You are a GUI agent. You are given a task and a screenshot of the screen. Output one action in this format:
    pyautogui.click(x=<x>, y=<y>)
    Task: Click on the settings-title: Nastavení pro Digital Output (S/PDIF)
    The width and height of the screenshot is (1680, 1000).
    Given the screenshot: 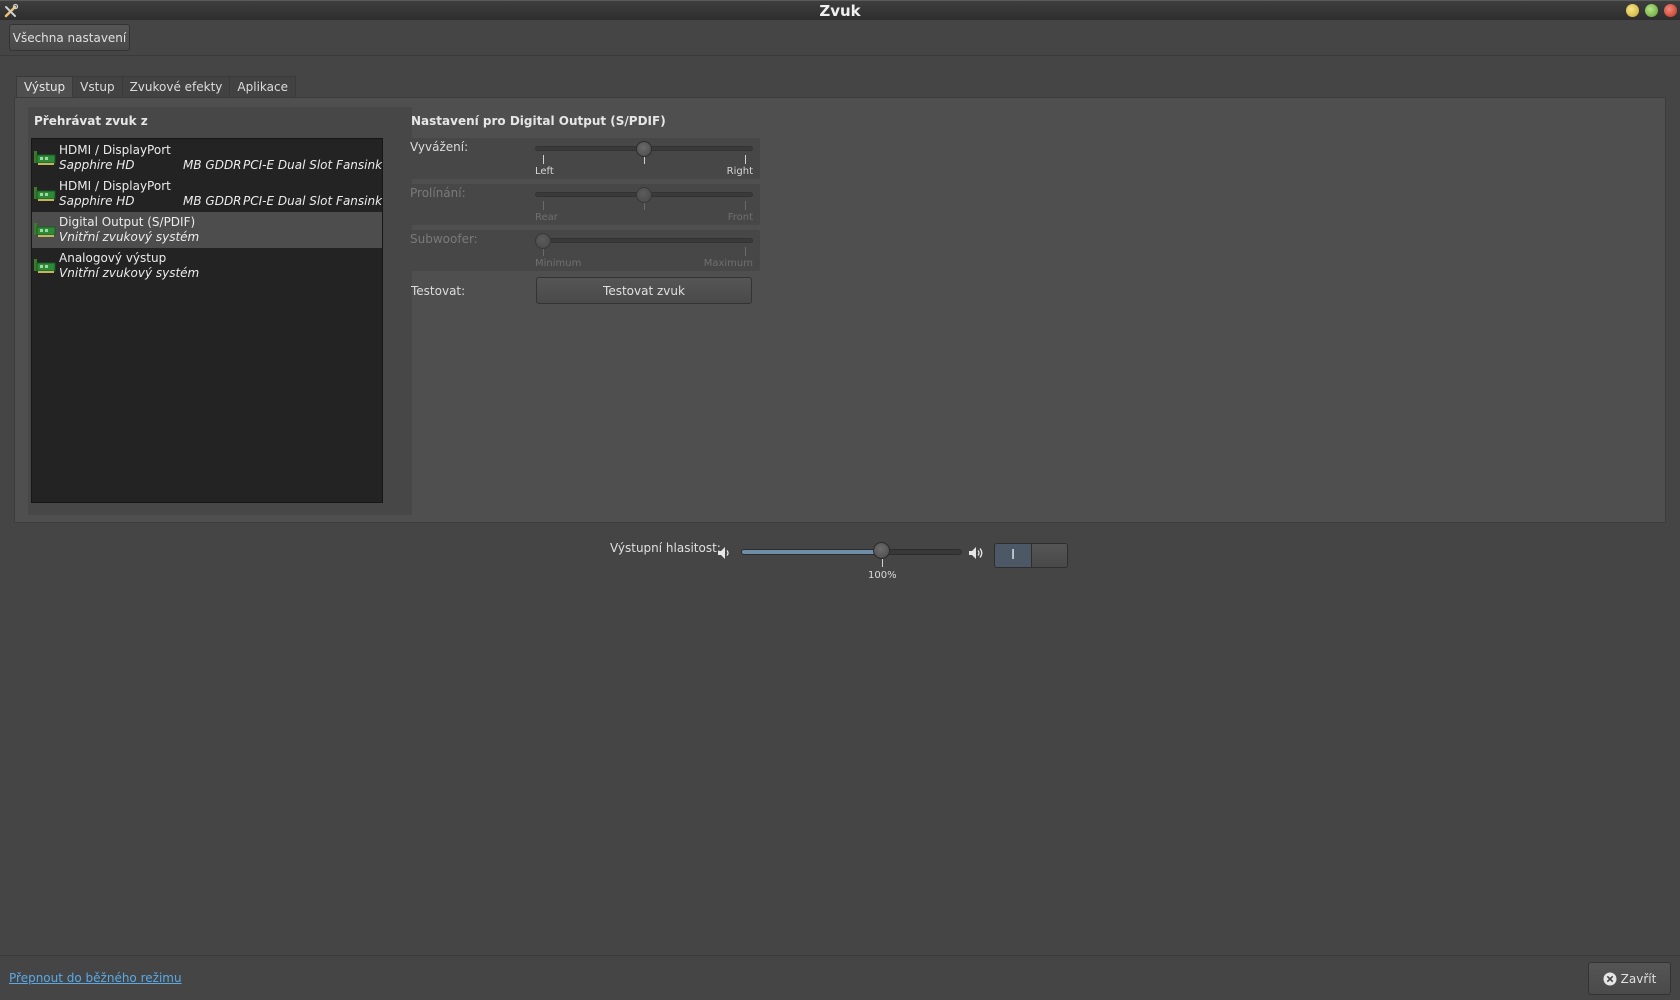 What is the action you would take?
    pyautogui.click(x=538, y=121)
    